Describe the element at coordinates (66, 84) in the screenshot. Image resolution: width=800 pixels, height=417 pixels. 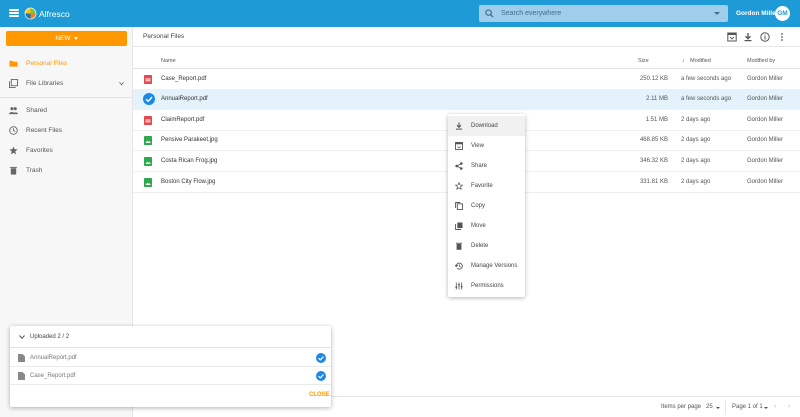
I see `sidebar-item-file-libraries: File Libraries` at that location.